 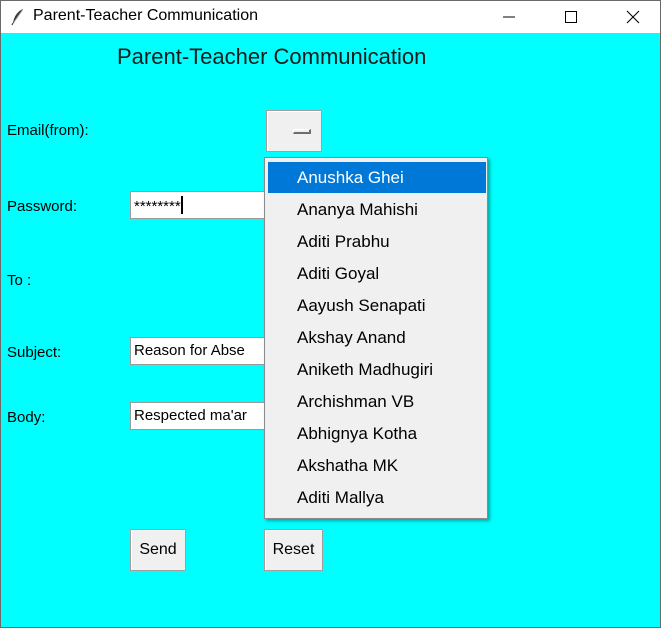 What do you see at coordinates (157, 206) in the screenshot?
I see `password-value: ********` at bounding box center [157, 206].